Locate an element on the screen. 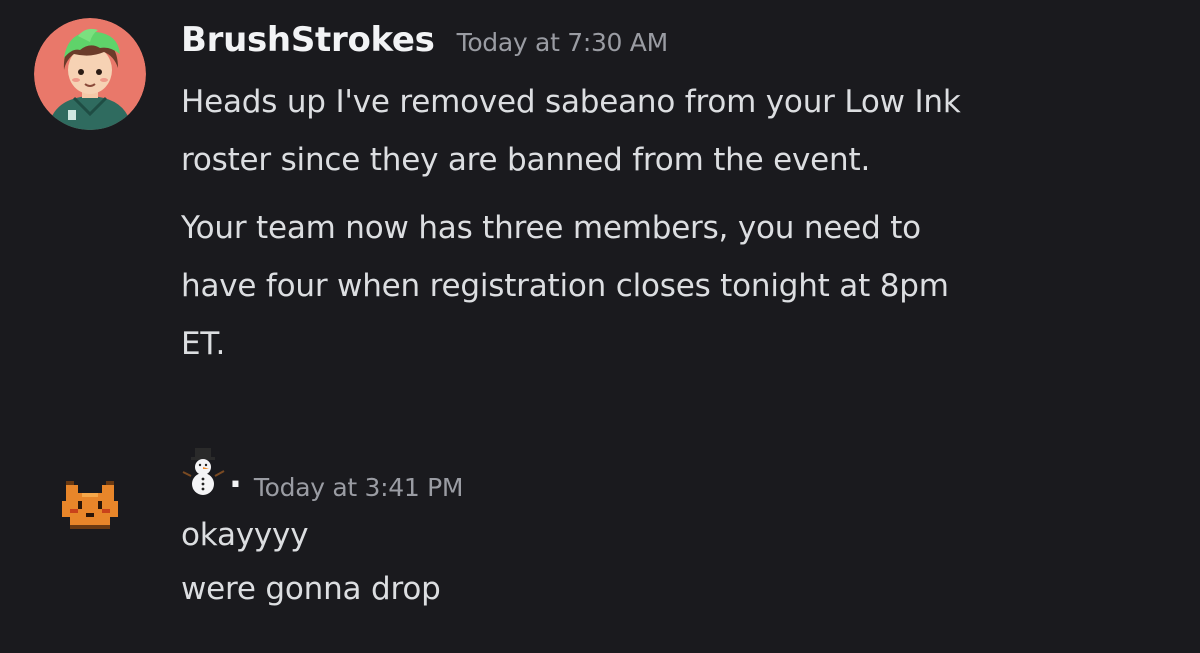 This screenshot has width=1200, height=653. message-line: were gonna drop is located at coordinates (311, 589).